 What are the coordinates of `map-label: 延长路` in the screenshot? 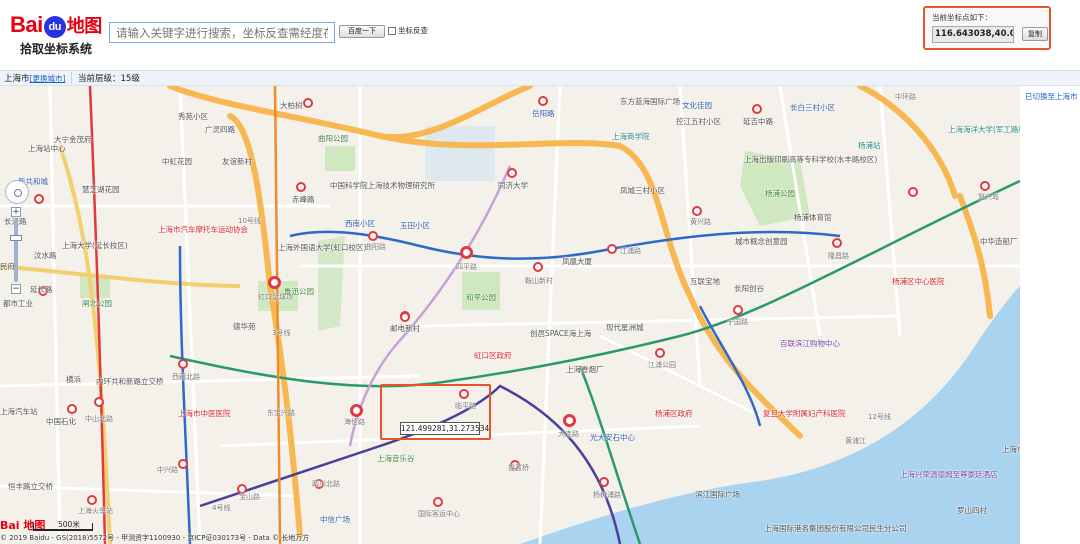 It's located at (41, 289).